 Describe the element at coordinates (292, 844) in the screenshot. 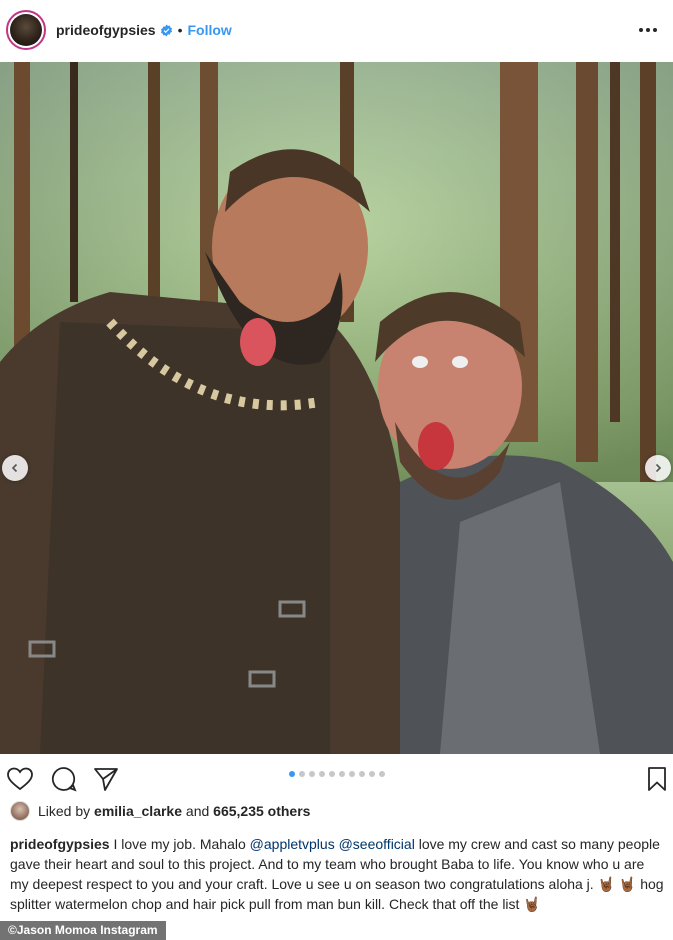

I see `mention-appletvplus-link: @appletvplus` at that location.